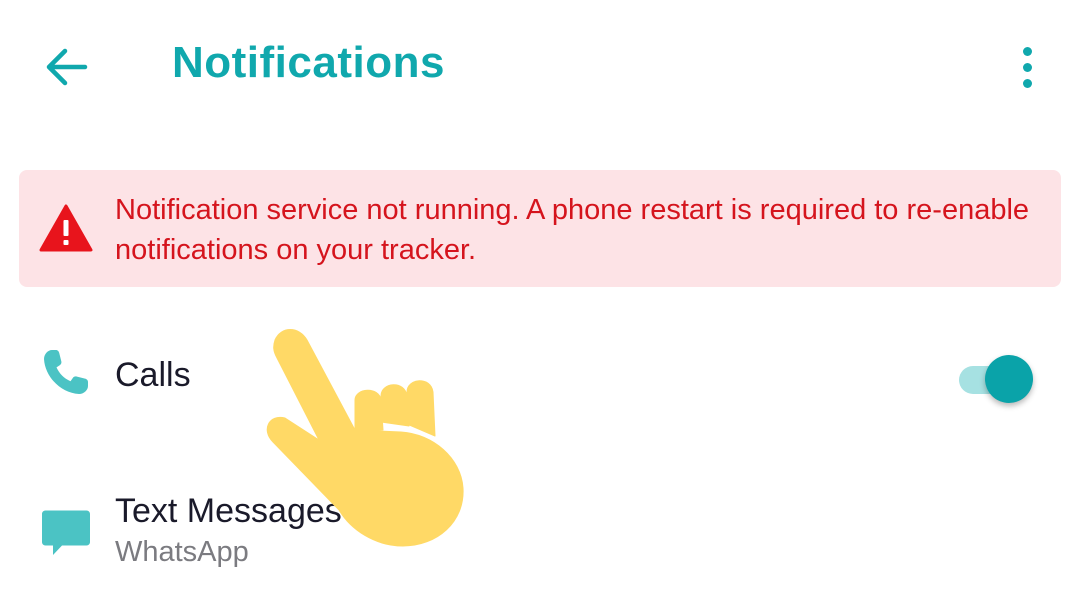 This screenshot has height=604, width=1080. I want to click on text-messages-label: Text Messages, so click(228, 511).